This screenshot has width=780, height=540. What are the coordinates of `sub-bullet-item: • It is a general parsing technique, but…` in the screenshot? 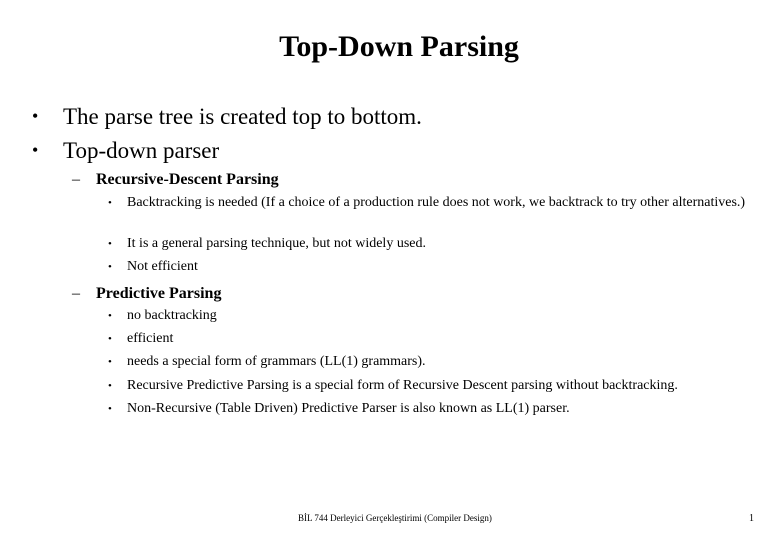 It's located at (438, 244).